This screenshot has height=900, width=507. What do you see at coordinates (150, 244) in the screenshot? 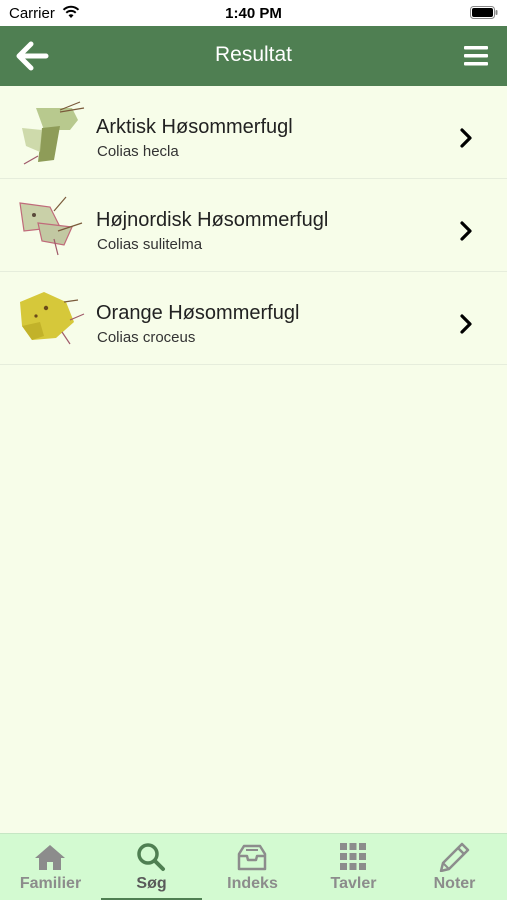
I see `species-latin-name: Colias sulitelma` at bounding box center [150, 244].